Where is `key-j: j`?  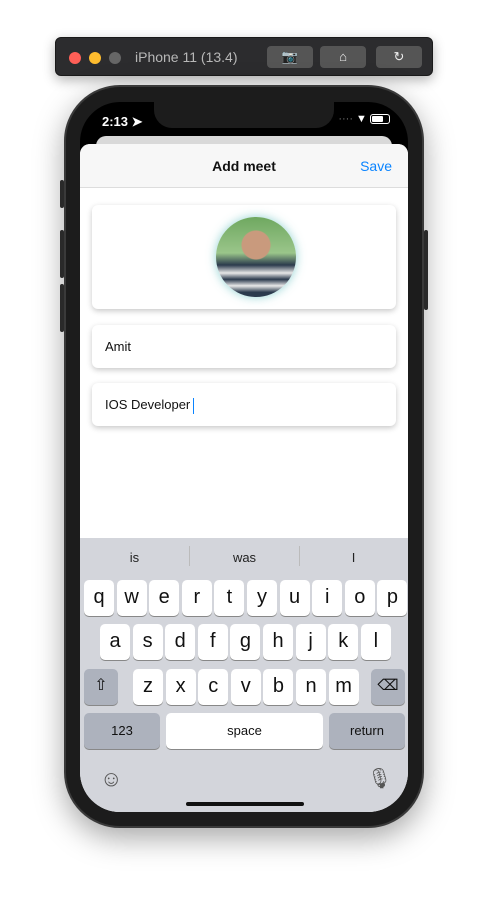
key-j: j is located at coordinates (310, 642).